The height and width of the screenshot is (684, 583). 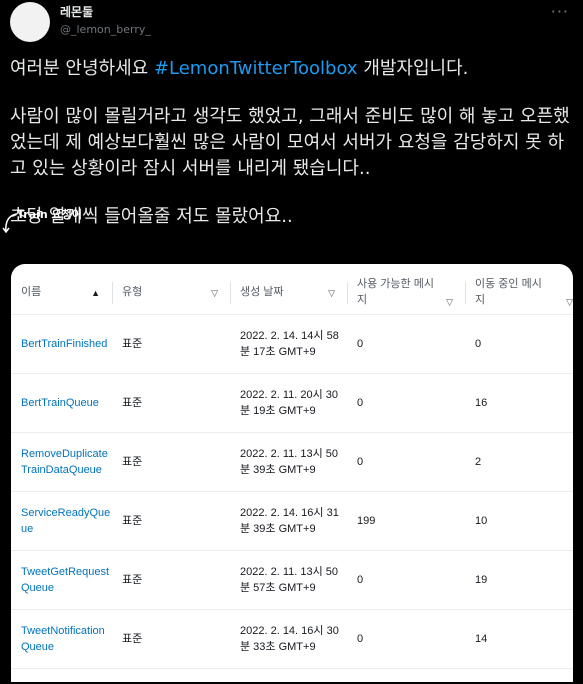 I want to click on created-date: 2022. 2. 14. 16시 30분 33초 GMT+9, so click(x=288, y=639).